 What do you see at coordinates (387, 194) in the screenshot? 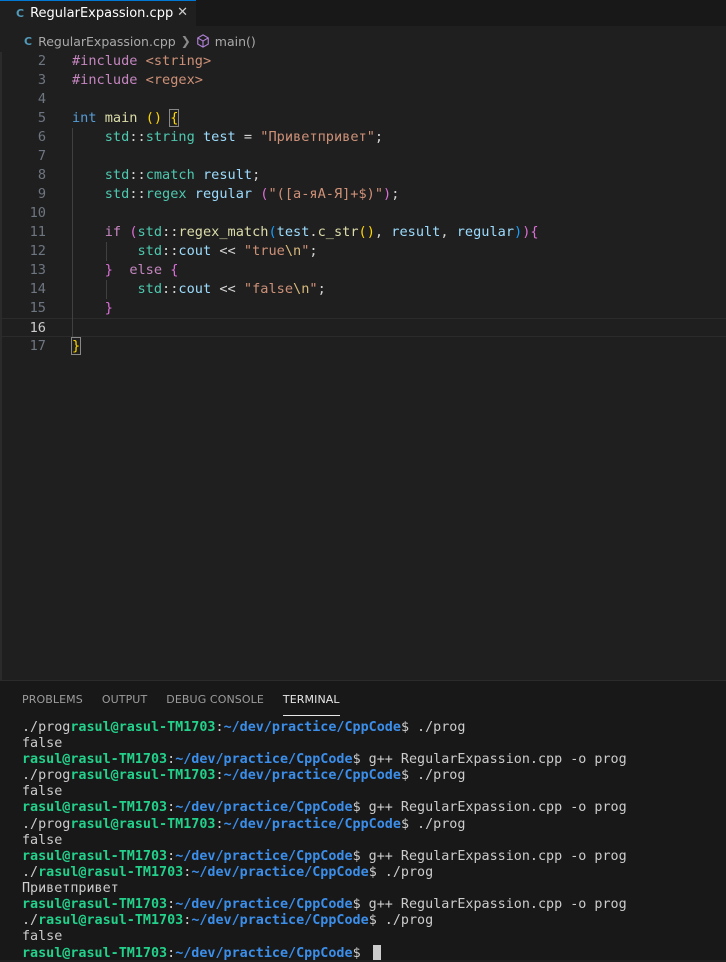
I see `code-token: )` at bounding box center [387, 194].